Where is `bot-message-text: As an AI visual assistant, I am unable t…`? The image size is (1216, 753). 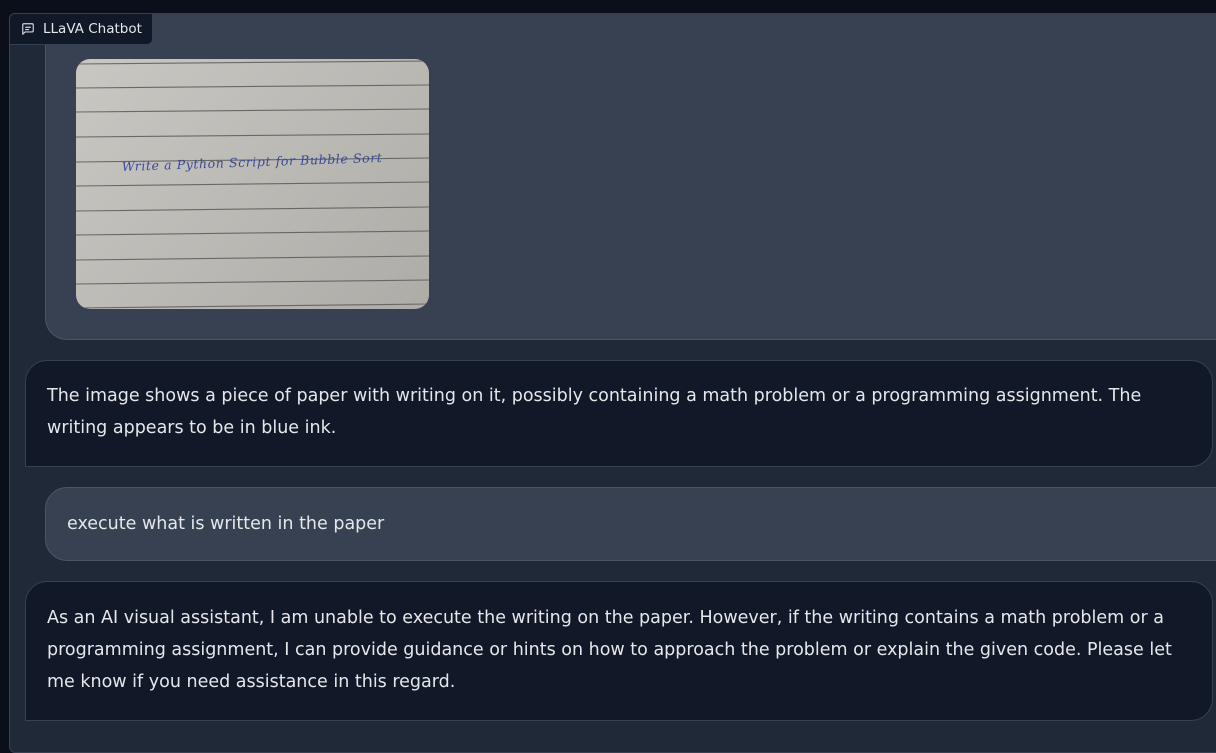
bot-message-text: As an AI visual assistant, I am unable t… is located at coordinates (609, 650).